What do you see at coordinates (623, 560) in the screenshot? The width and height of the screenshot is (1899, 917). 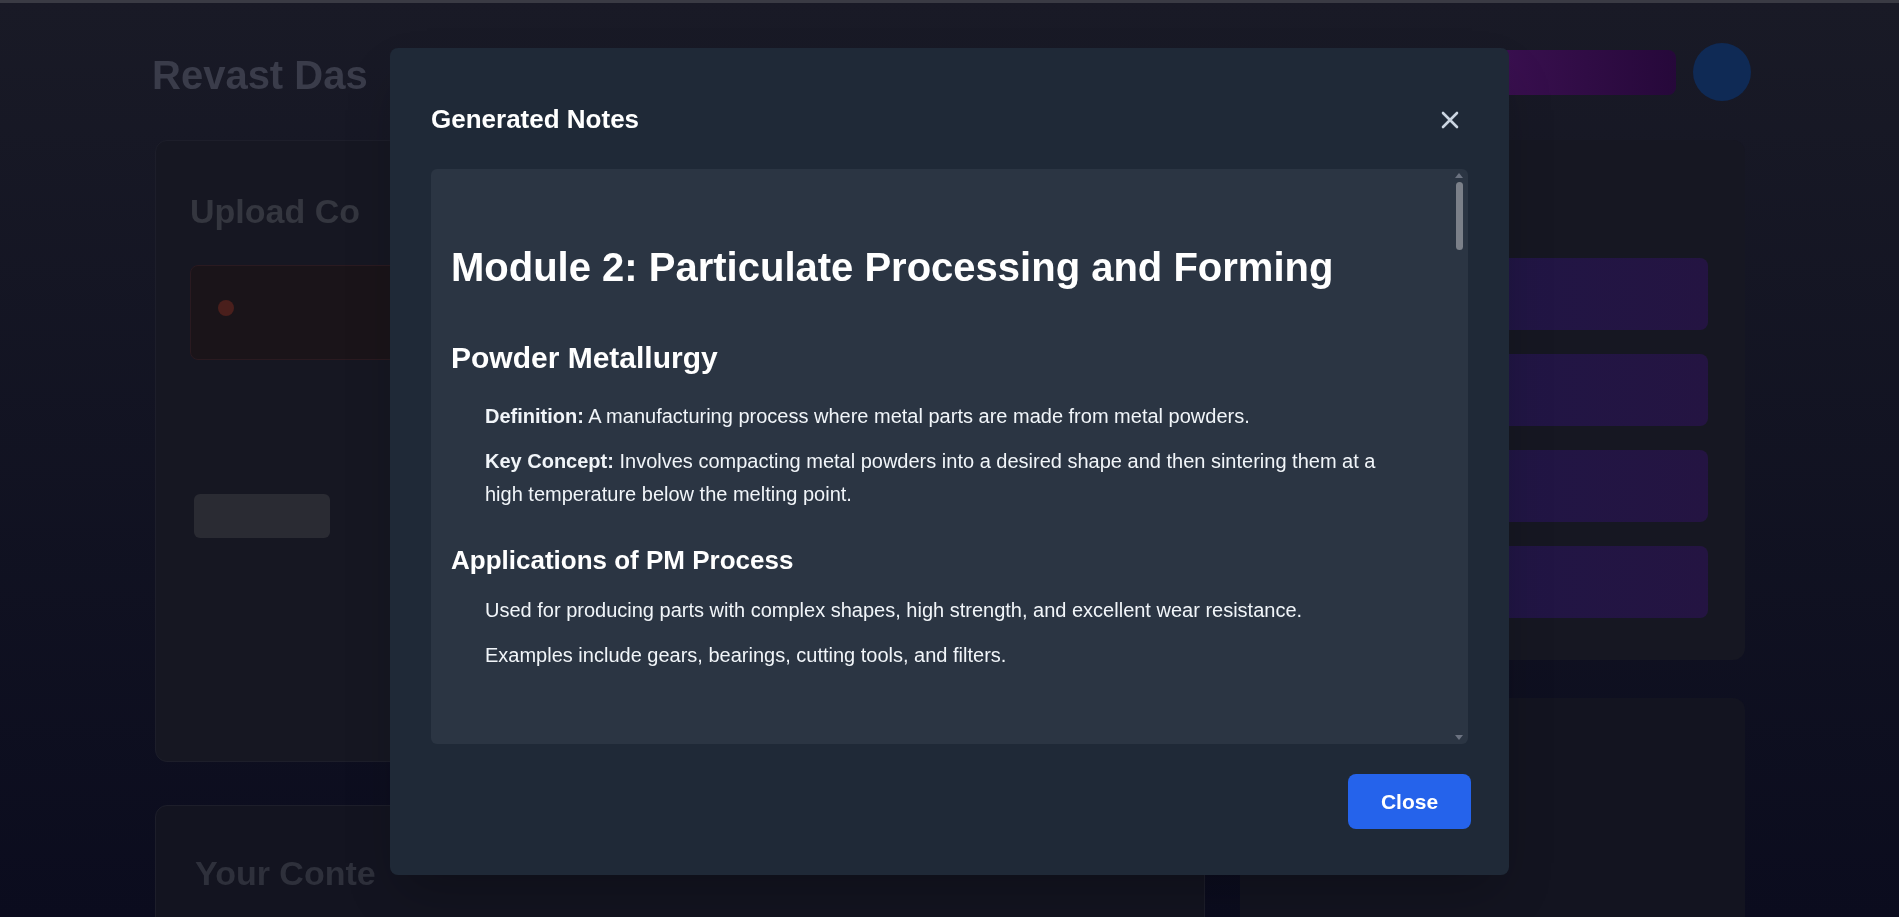 I see `section-heading: Applications of PM Process` at bounding box center [623, 560].